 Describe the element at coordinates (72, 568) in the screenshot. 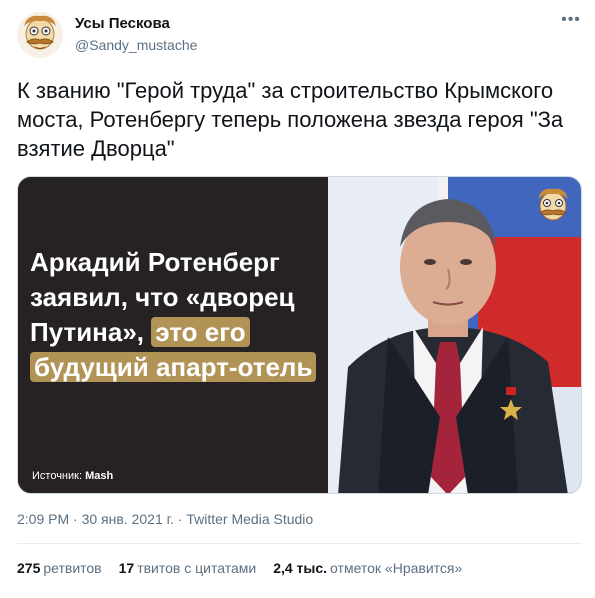

I see `retweets-label: ретвитов` at that location.